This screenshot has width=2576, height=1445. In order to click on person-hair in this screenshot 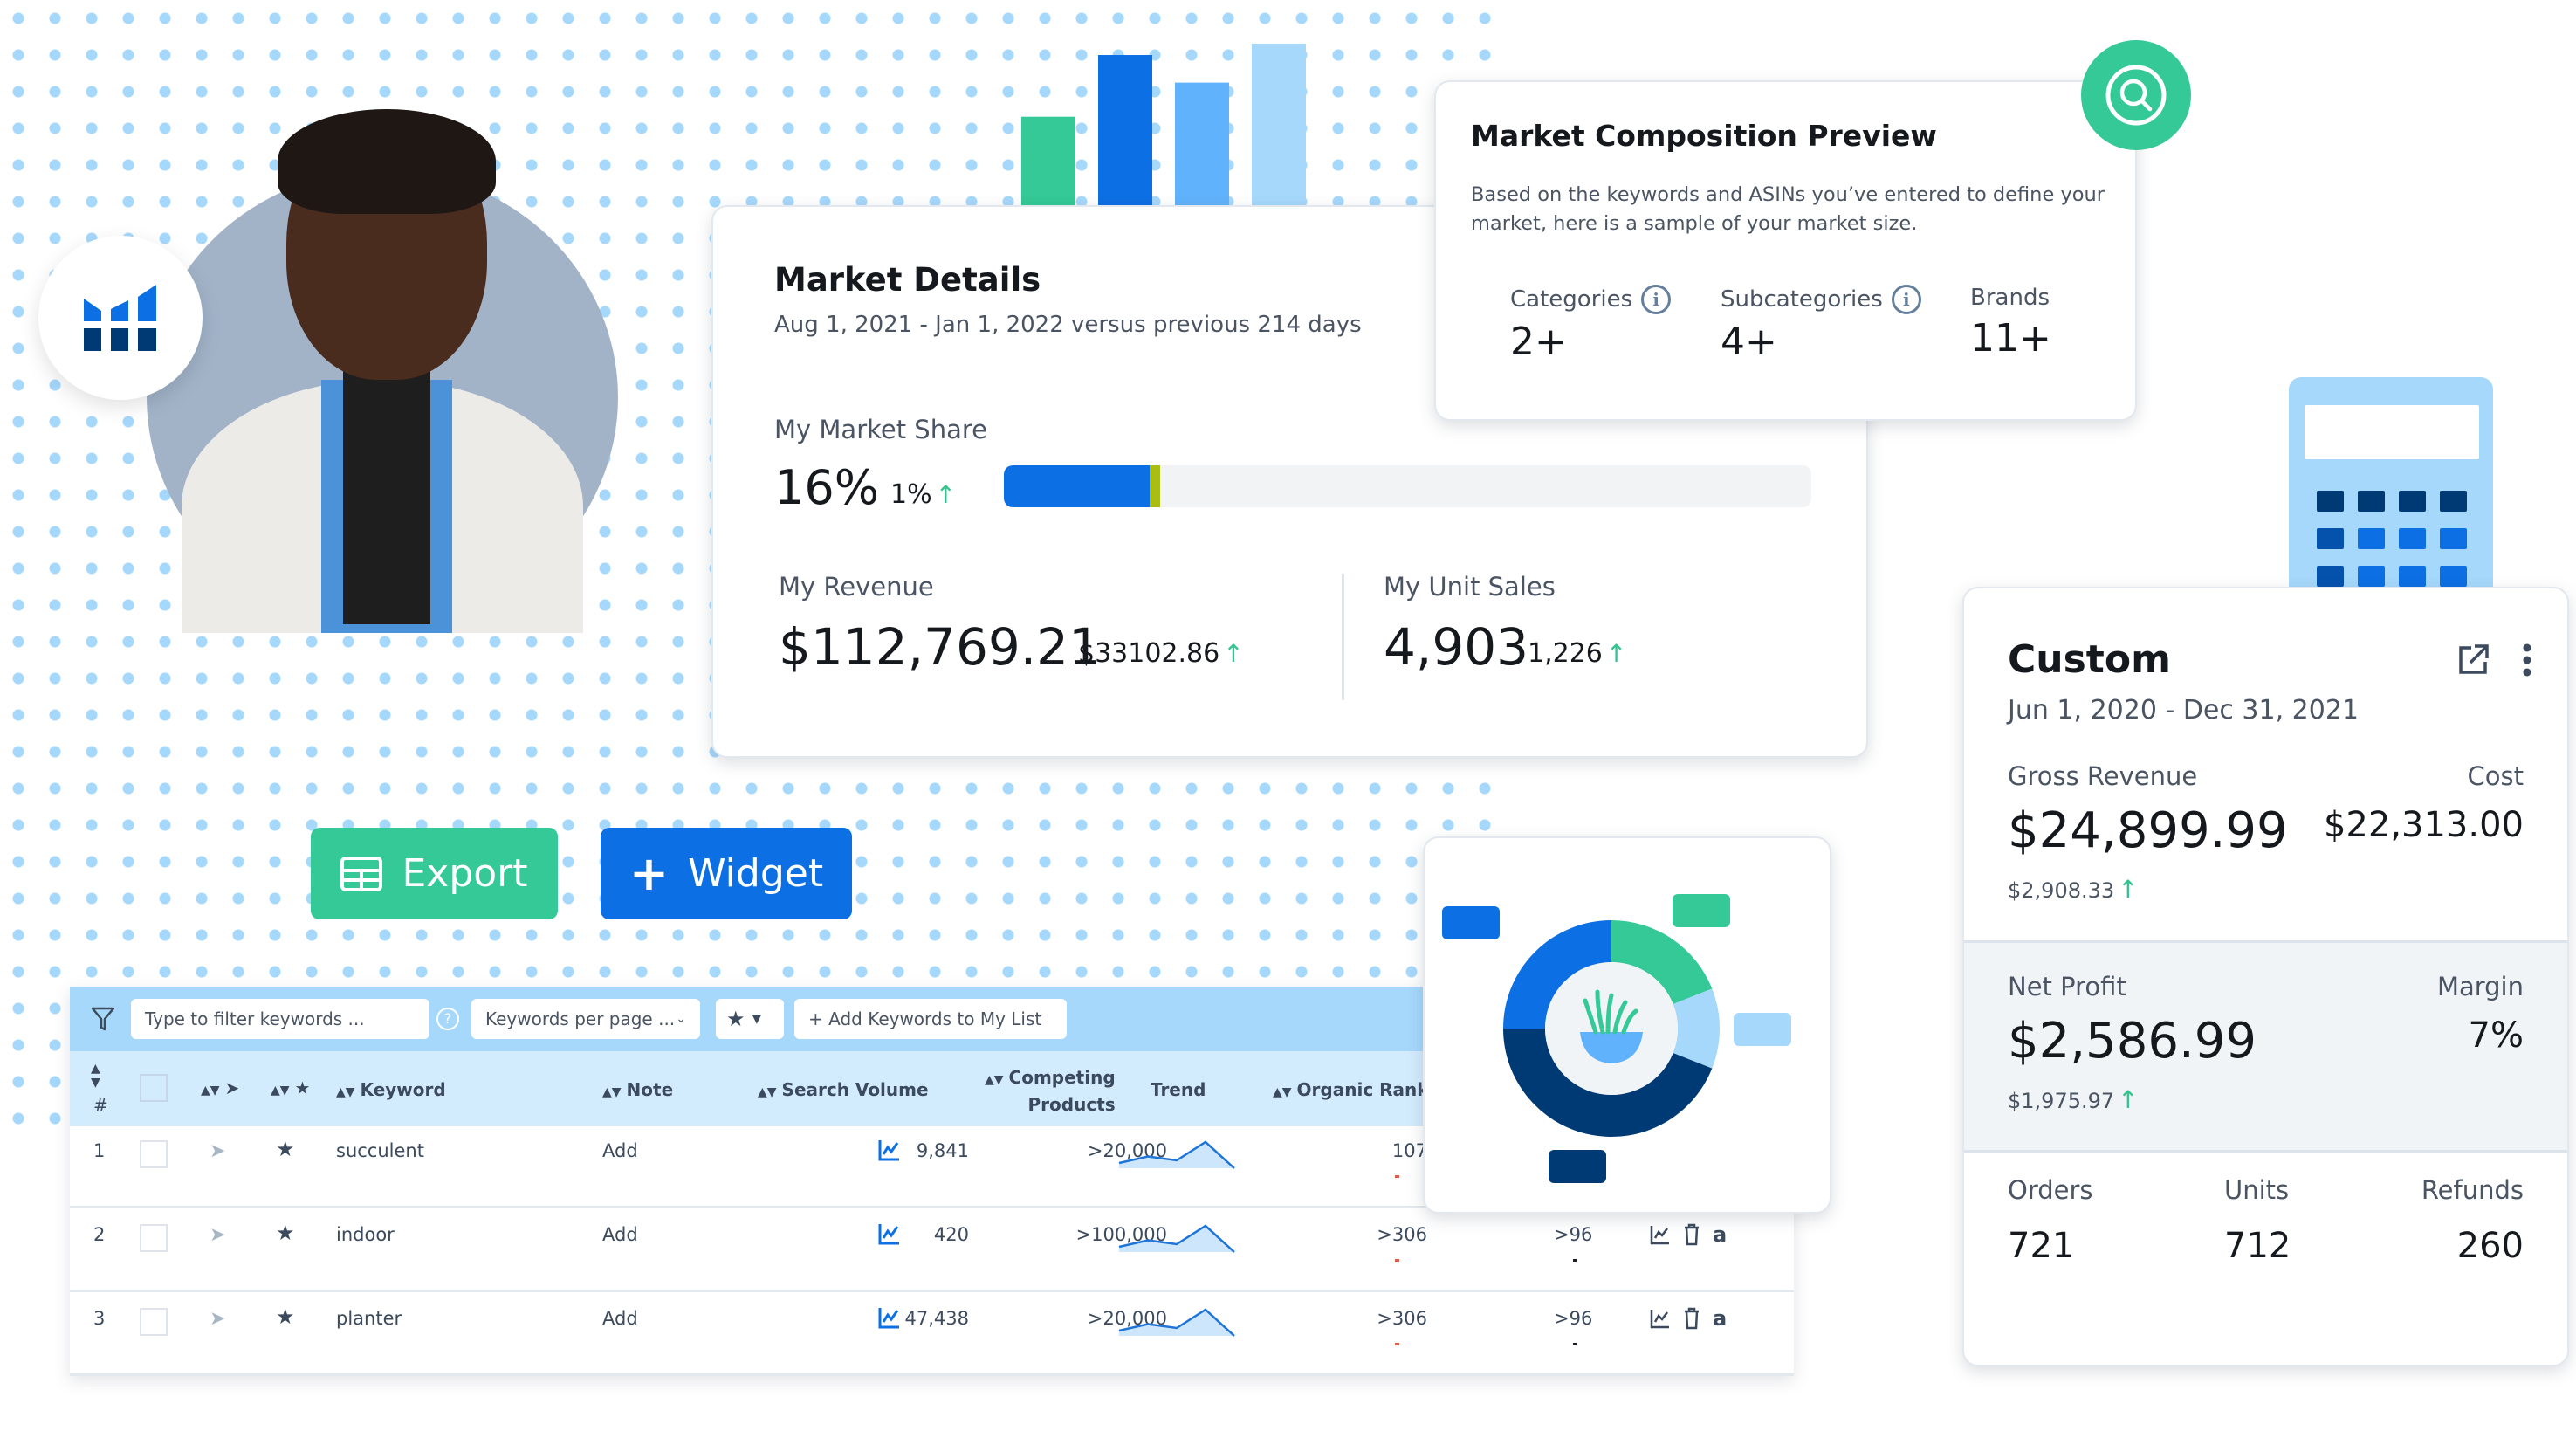, I will do `click(387, 161)`.